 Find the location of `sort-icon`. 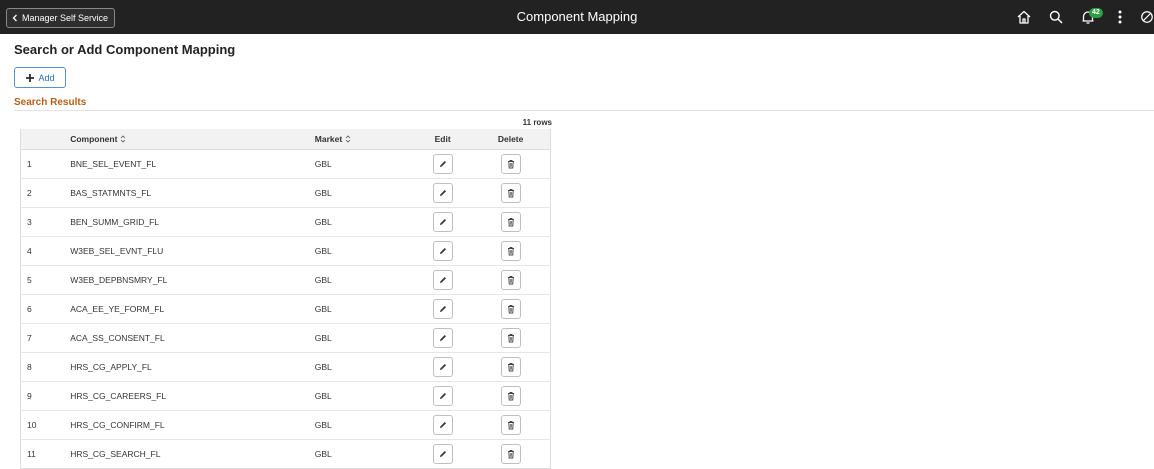

sort-icon is located at coordinates (348, 139).